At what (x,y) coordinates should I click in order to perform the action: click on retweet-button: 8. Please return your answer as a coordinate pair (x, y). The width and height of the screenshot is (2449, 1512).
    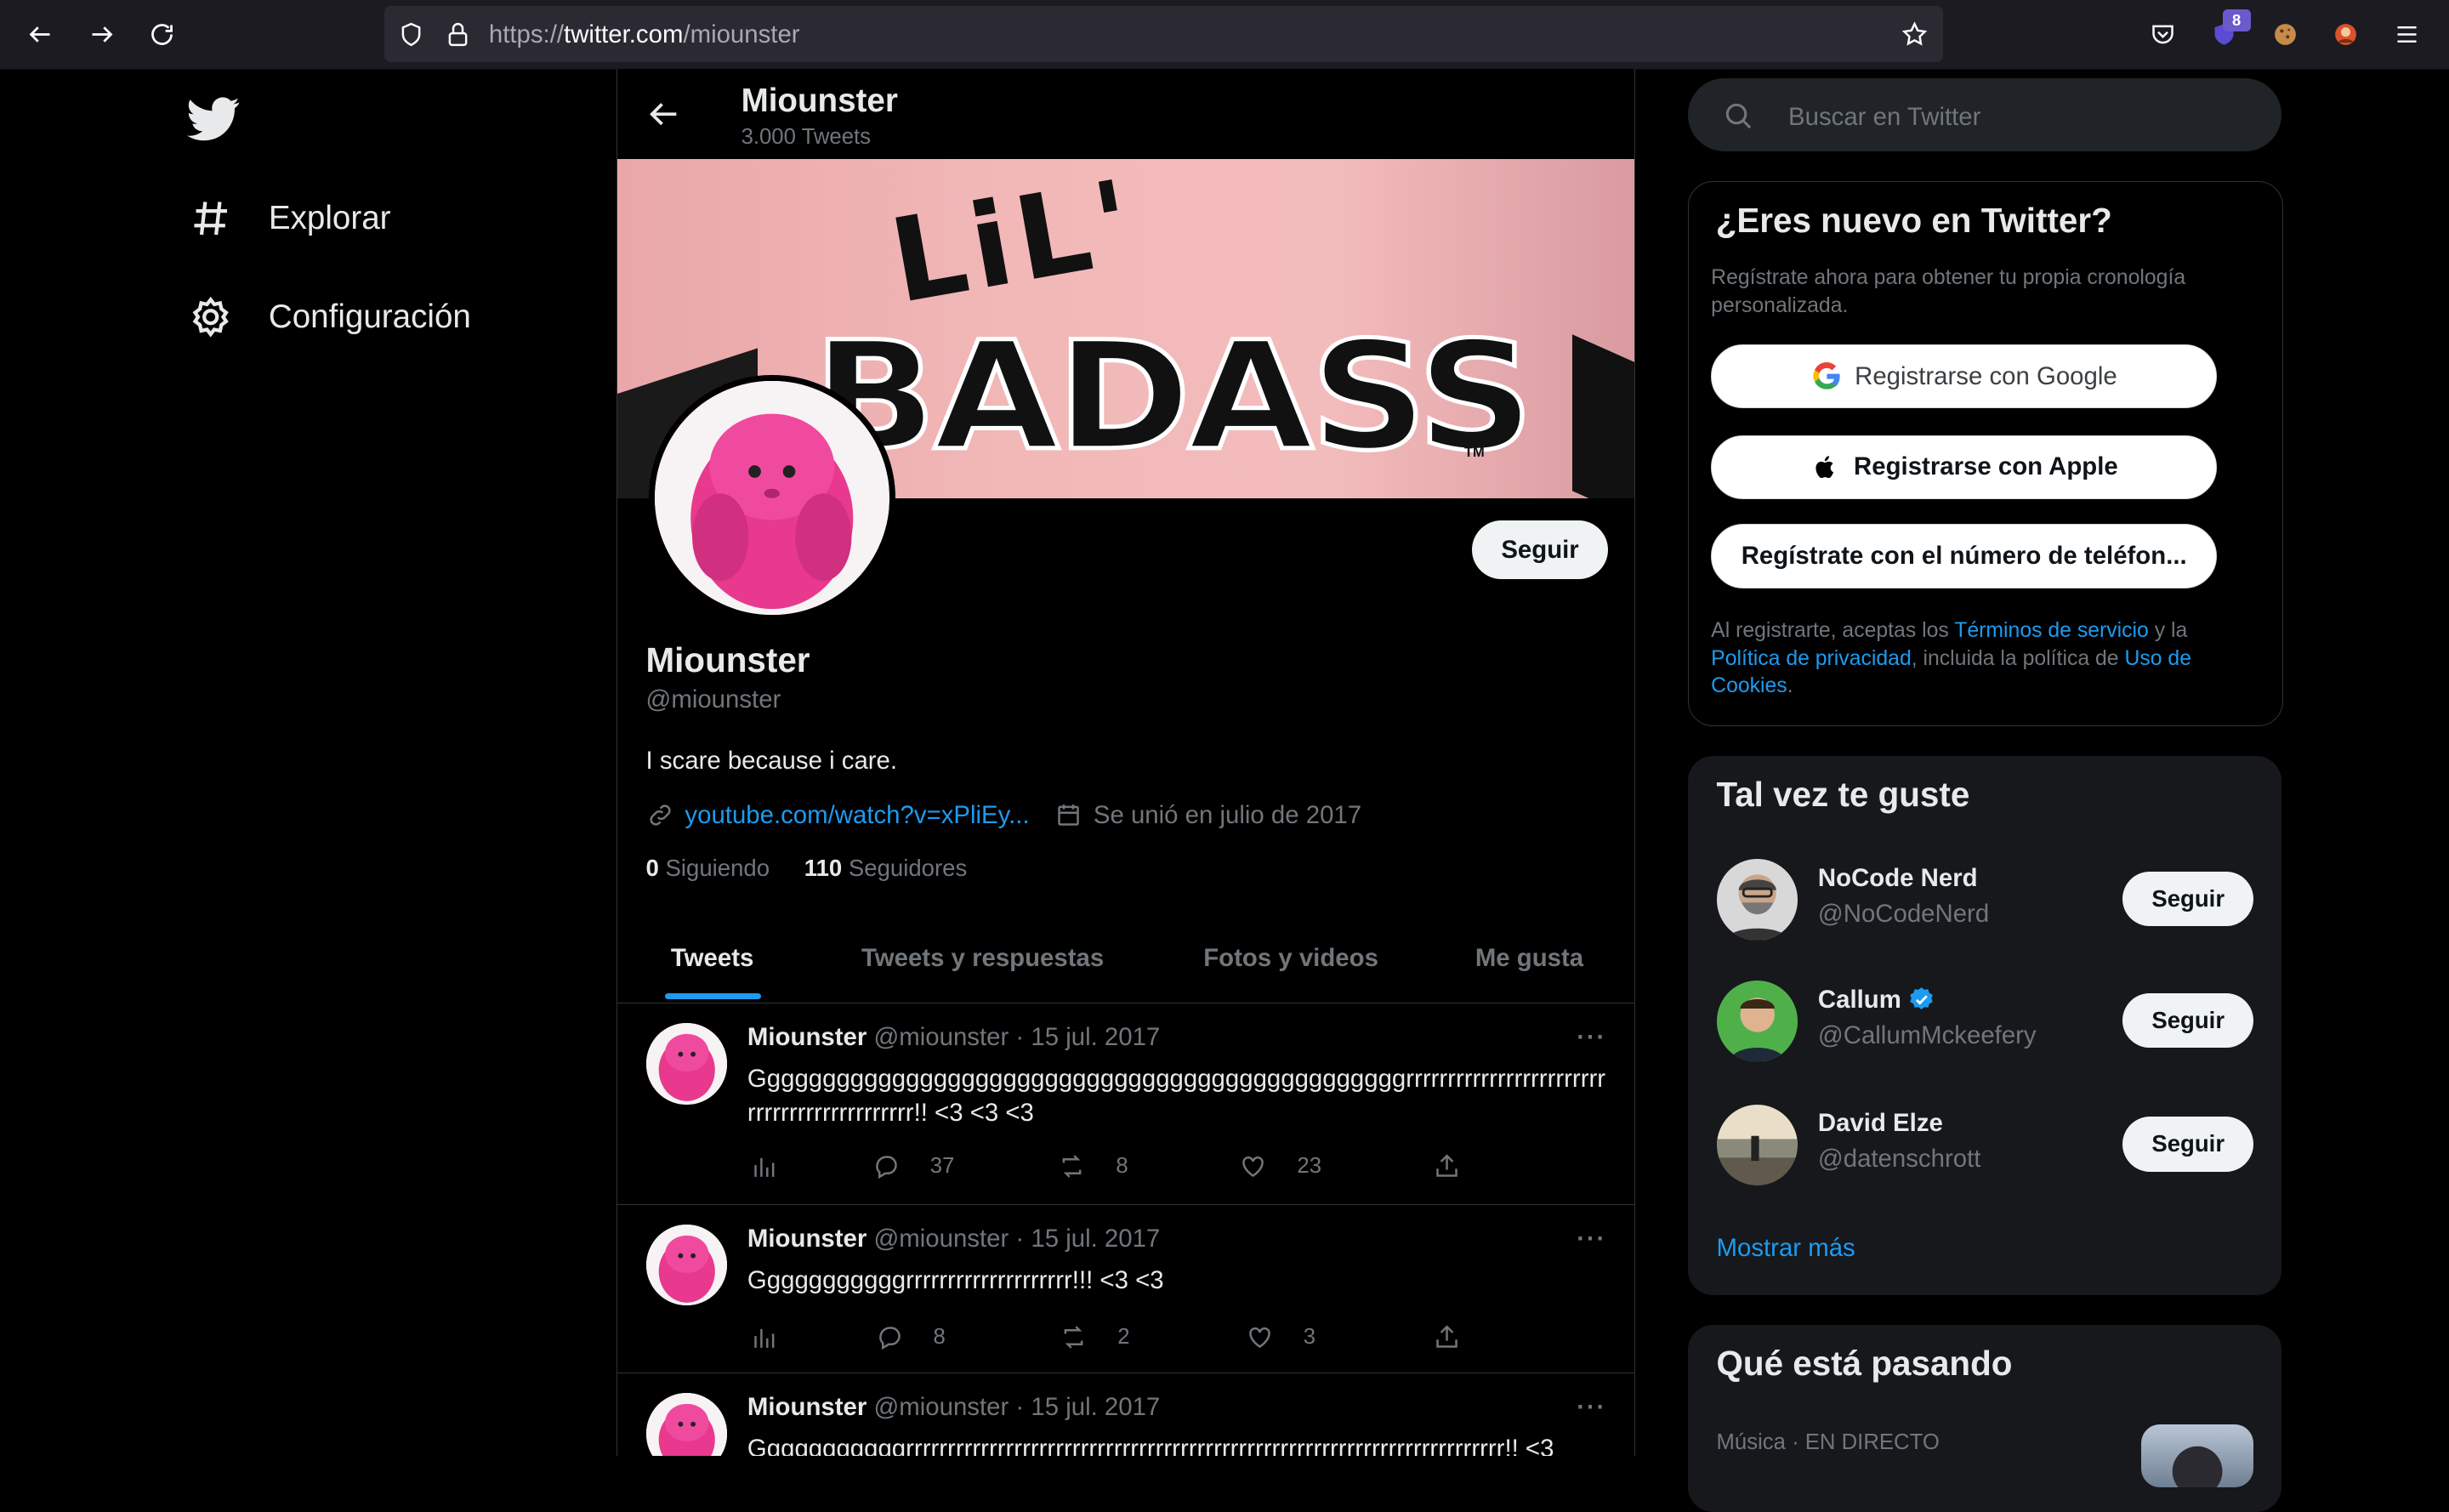
    Looking at the image, I should click on (1093, 1166).